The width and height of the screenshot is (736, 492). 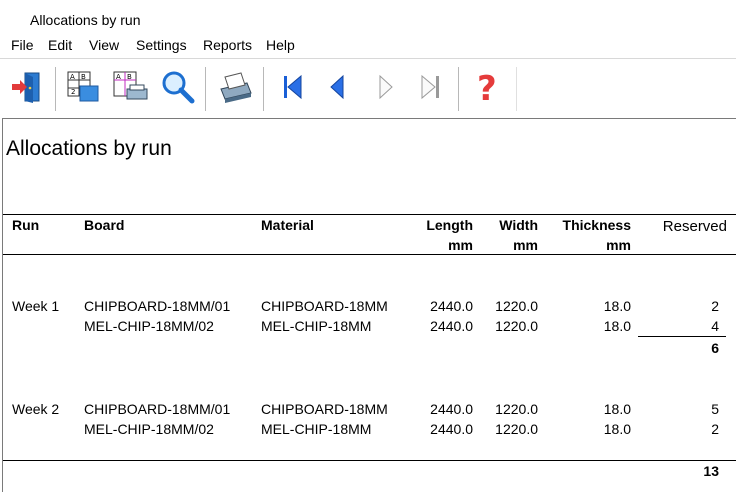 I want to click on group-run-label: Week 2, so click(x=36, y=409).